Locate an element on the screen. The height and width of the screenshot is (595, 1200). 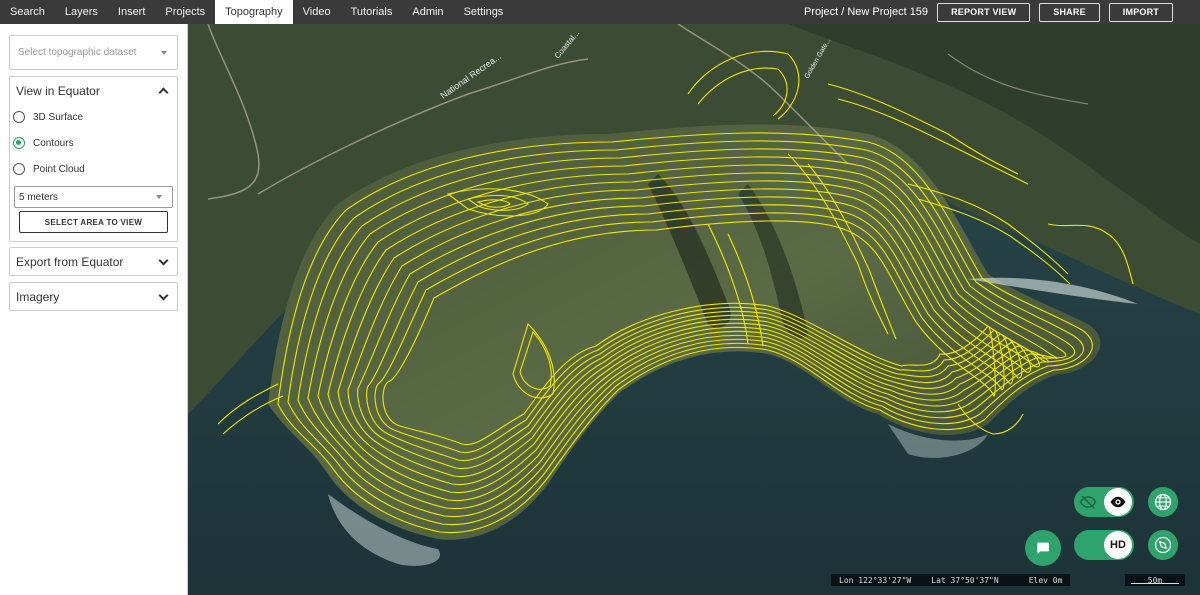
export-panel-header: Export from Equator is located at coordinates (93, 261).